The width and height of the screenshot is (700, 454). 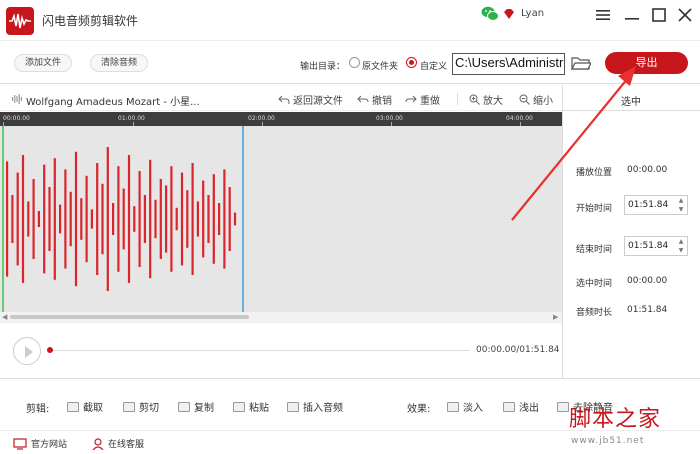 I want to click on online-support-label: 在线客服, so click(x=126, y=445).